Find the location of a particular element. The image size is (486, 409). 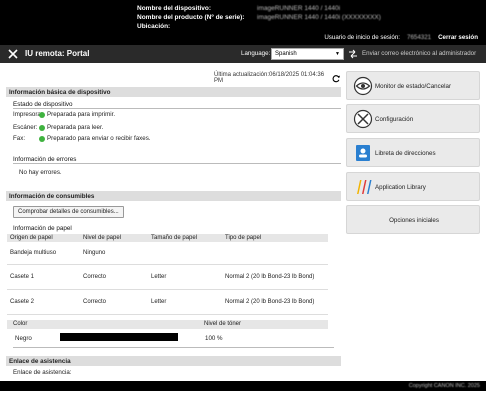

status-label: Fax: is located at coordinates (19, 138).